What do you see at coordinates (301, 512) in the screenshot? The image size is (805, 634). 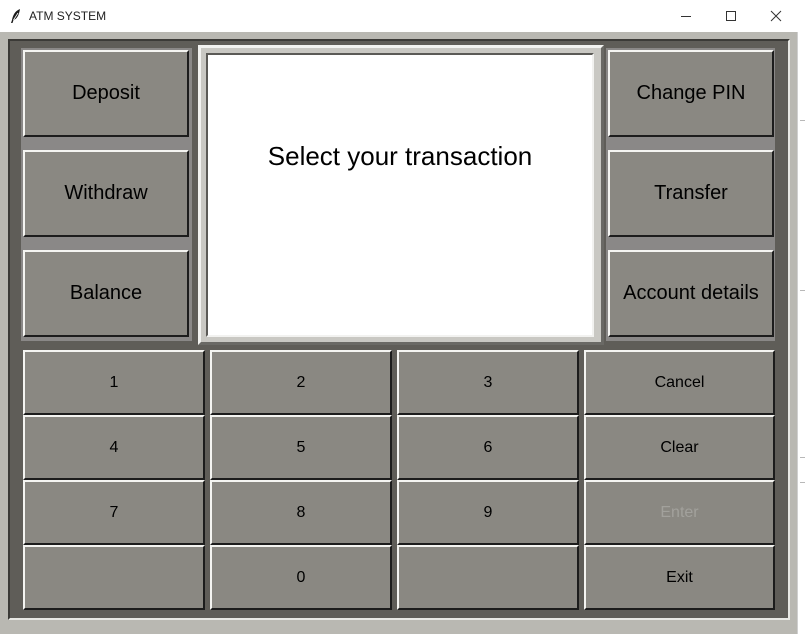 I see `key-8: 8` at bounding box center [301, 512].